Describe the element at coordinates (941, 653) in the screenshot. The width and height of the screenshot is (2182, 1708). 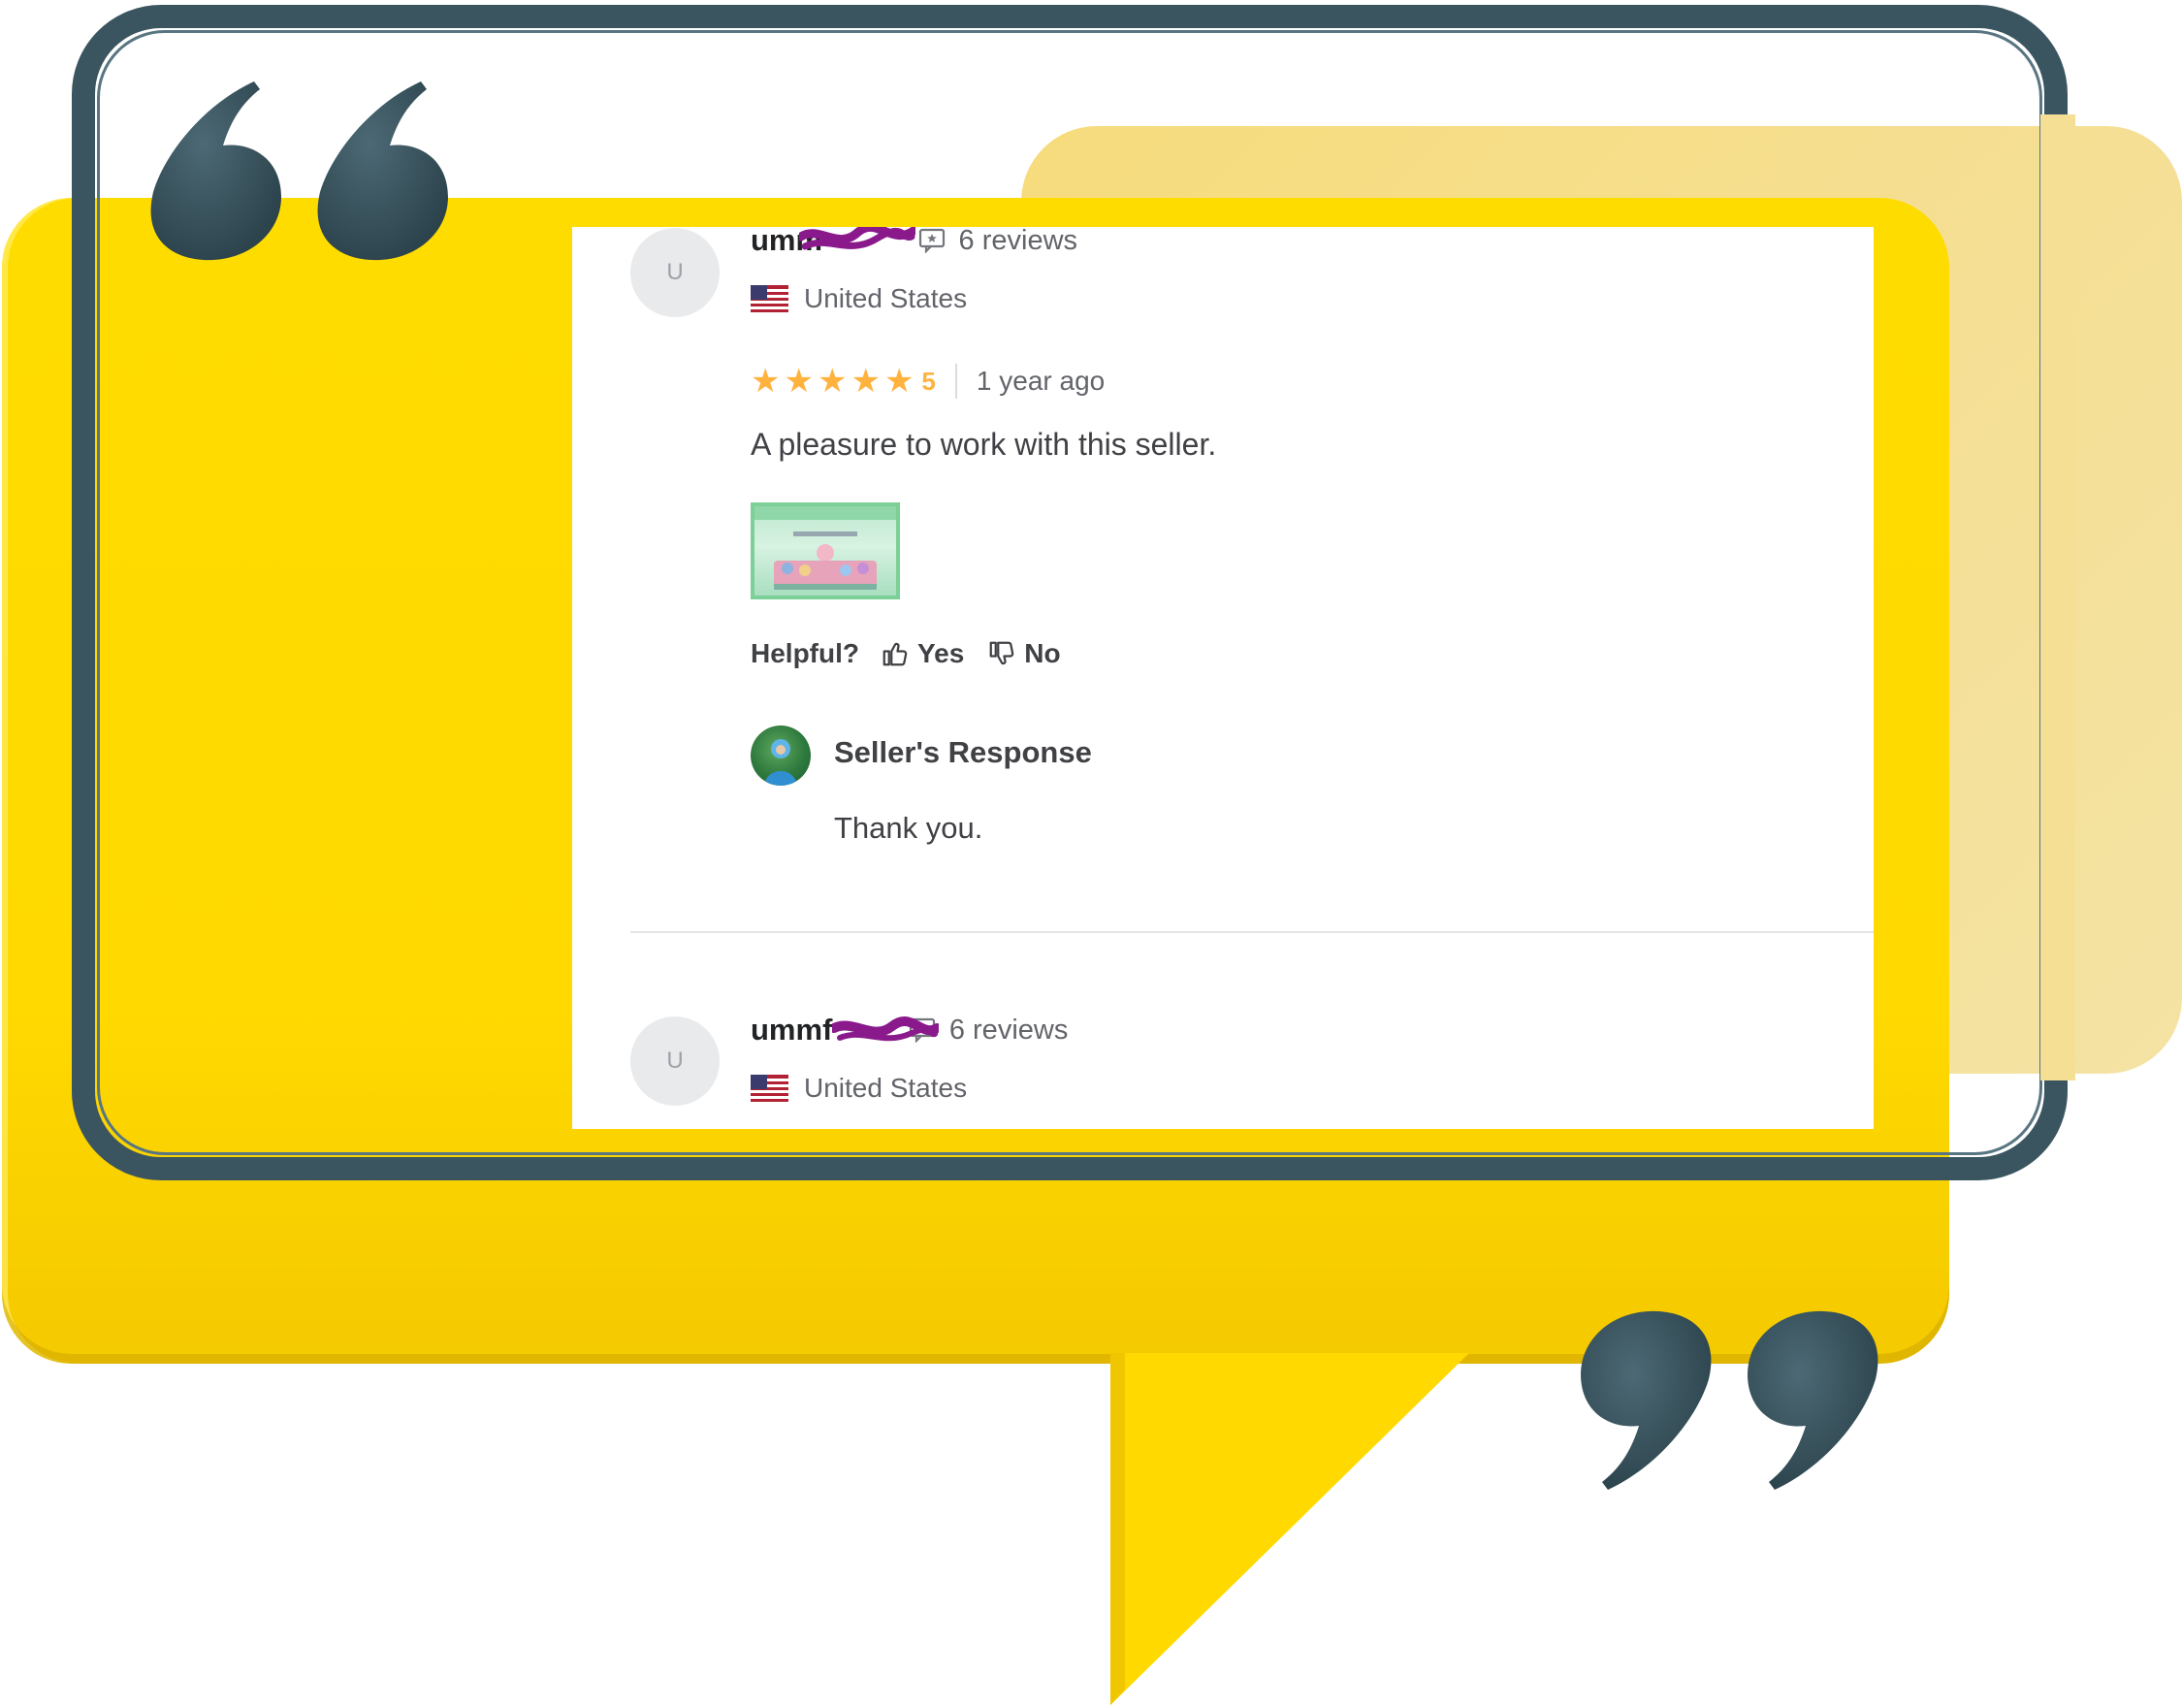
I see `helpful-yes-label: Yes` at that location.